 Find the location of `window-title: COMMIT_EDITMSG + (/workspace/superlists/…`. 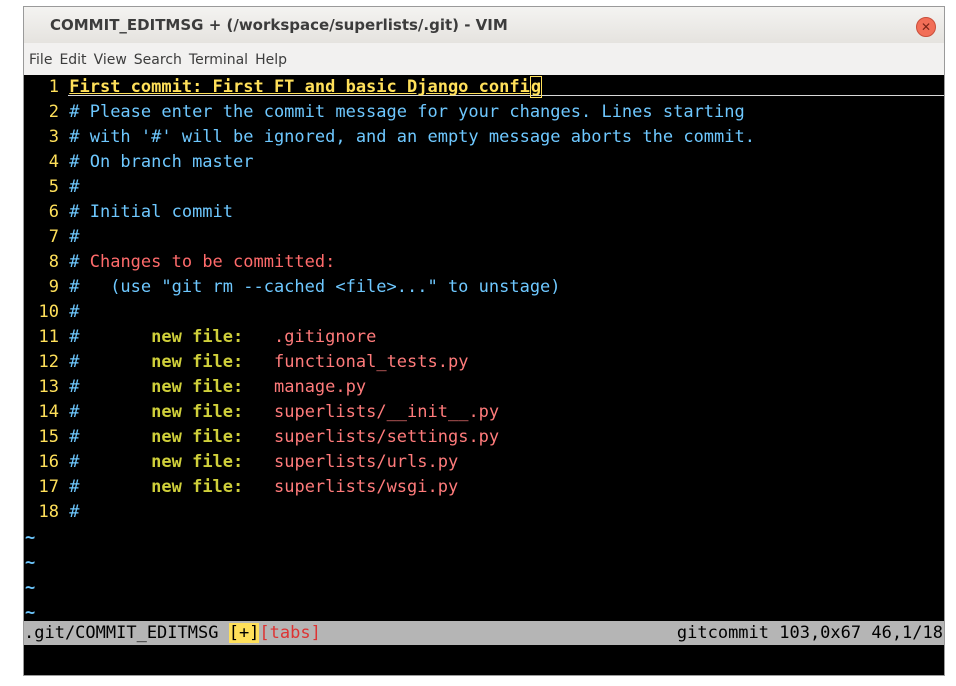

window-title: COMMIT_EDITMSG + (/workspace/superlists/… is located at coordinates (279, 25).